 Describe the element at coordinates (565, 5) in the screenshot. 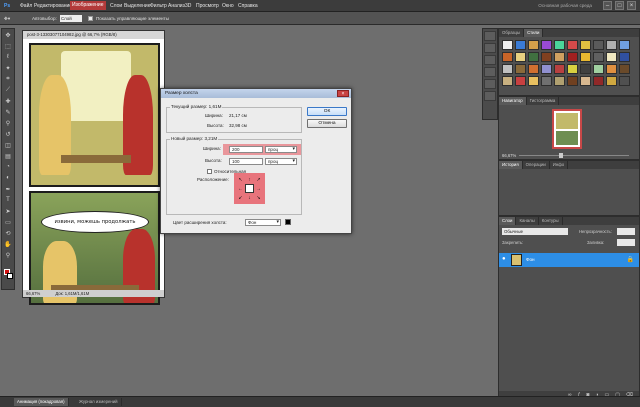

I see `workspace-label: Основная рабочая среда` at that location.